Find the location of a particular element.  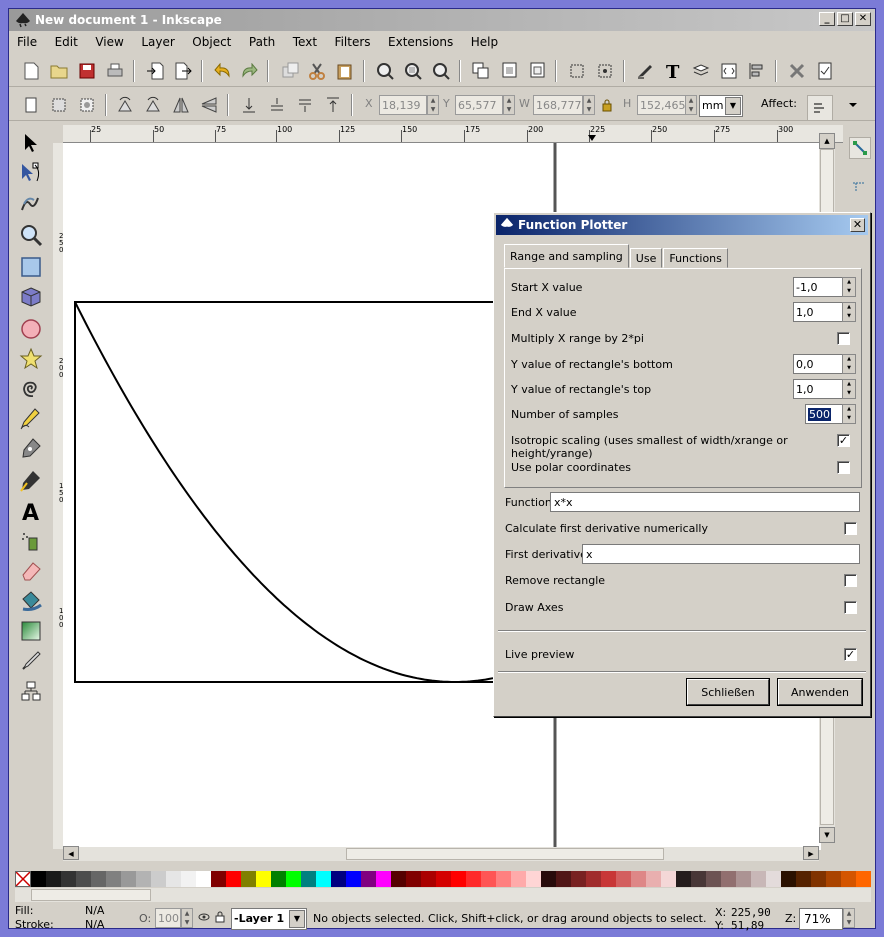

polar-checkbox is located at coordinates (843, 467).